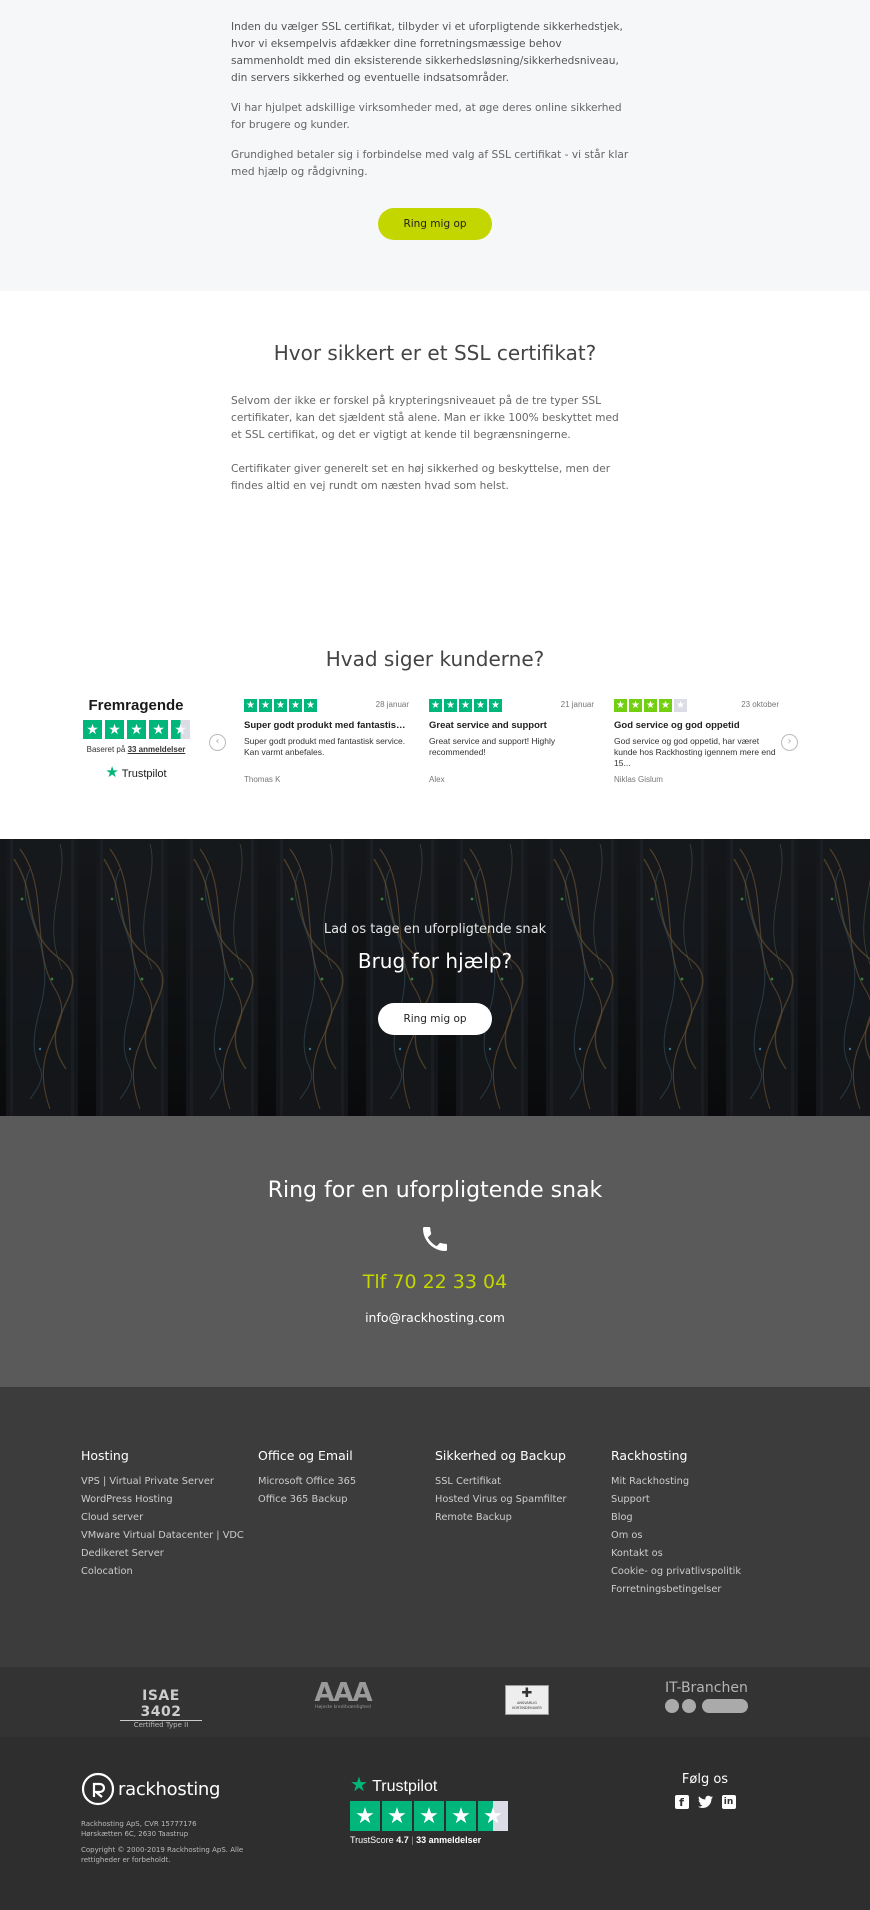 The image size is (870, 1910). Describe the element at coordinates (435, 1317) in the screenshot. I see `contact-email: info@rackhosting.com` at that location.